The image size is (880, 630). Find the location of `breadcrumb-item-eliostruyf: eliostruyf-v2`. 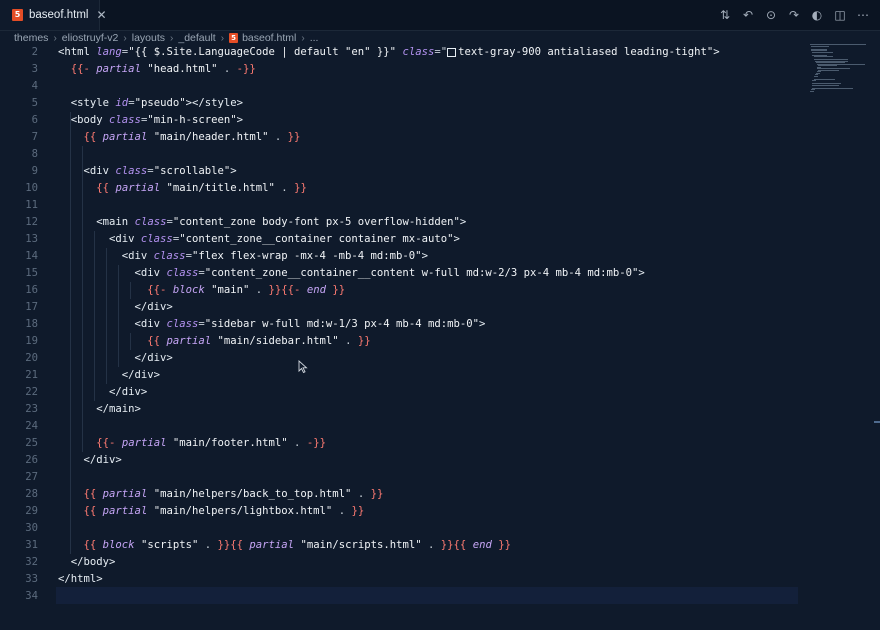

breadcrumb-item-eliostruyf: eliostruyf-v2 is located at coordinates (90, 38).